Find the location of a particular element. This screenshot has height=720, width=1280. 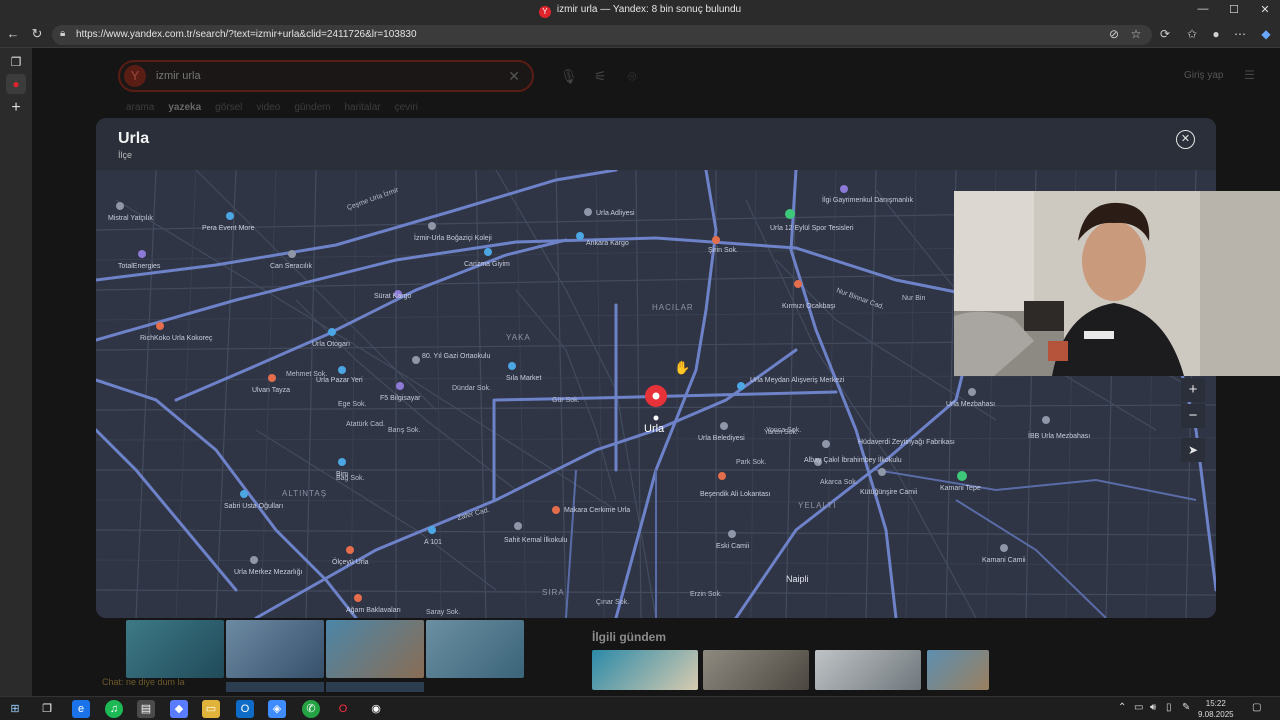

zoom-out-button: − is located at coordinates (1193, 416).